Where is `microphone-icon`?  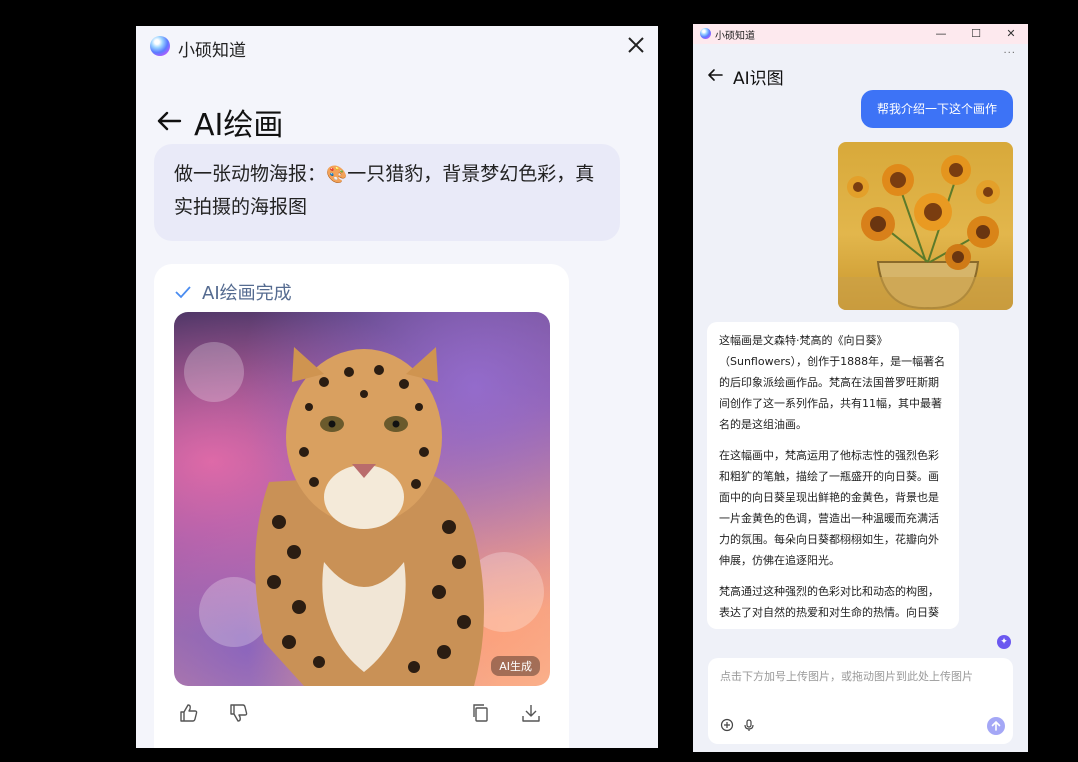
microphone-icon is located at coordinates (749, 725).